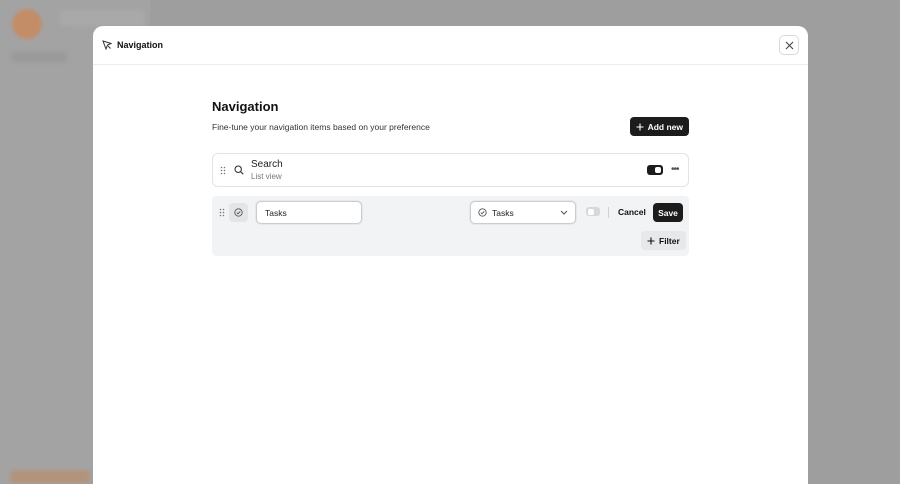 The height and width of the screenshot is (484, 900). What do you see at coordinates (245, 106) in the screenshot?
I see `page-title: Navigation` at bounding box center [245, 106].